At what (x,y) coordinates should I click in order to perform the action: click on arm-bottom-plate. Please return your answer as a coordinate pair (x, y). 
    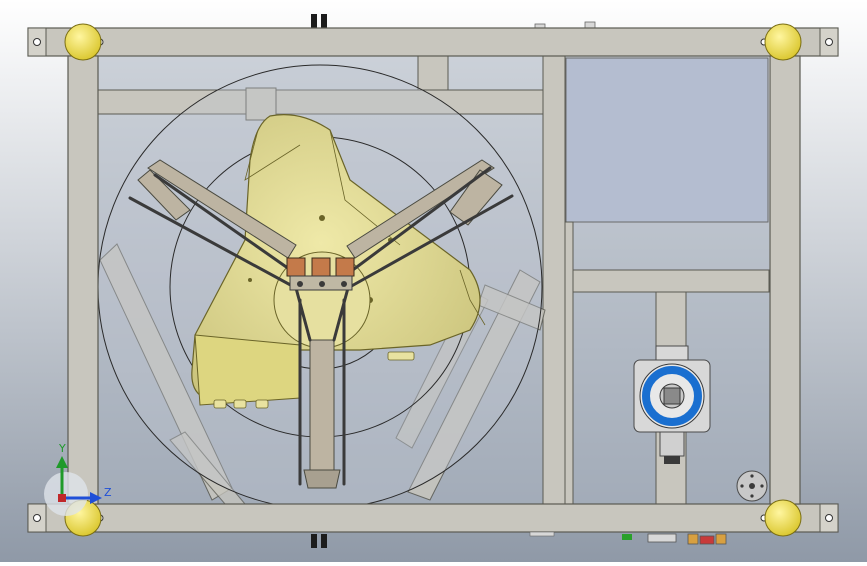
    Looking at the image, I should click on (322, 479).